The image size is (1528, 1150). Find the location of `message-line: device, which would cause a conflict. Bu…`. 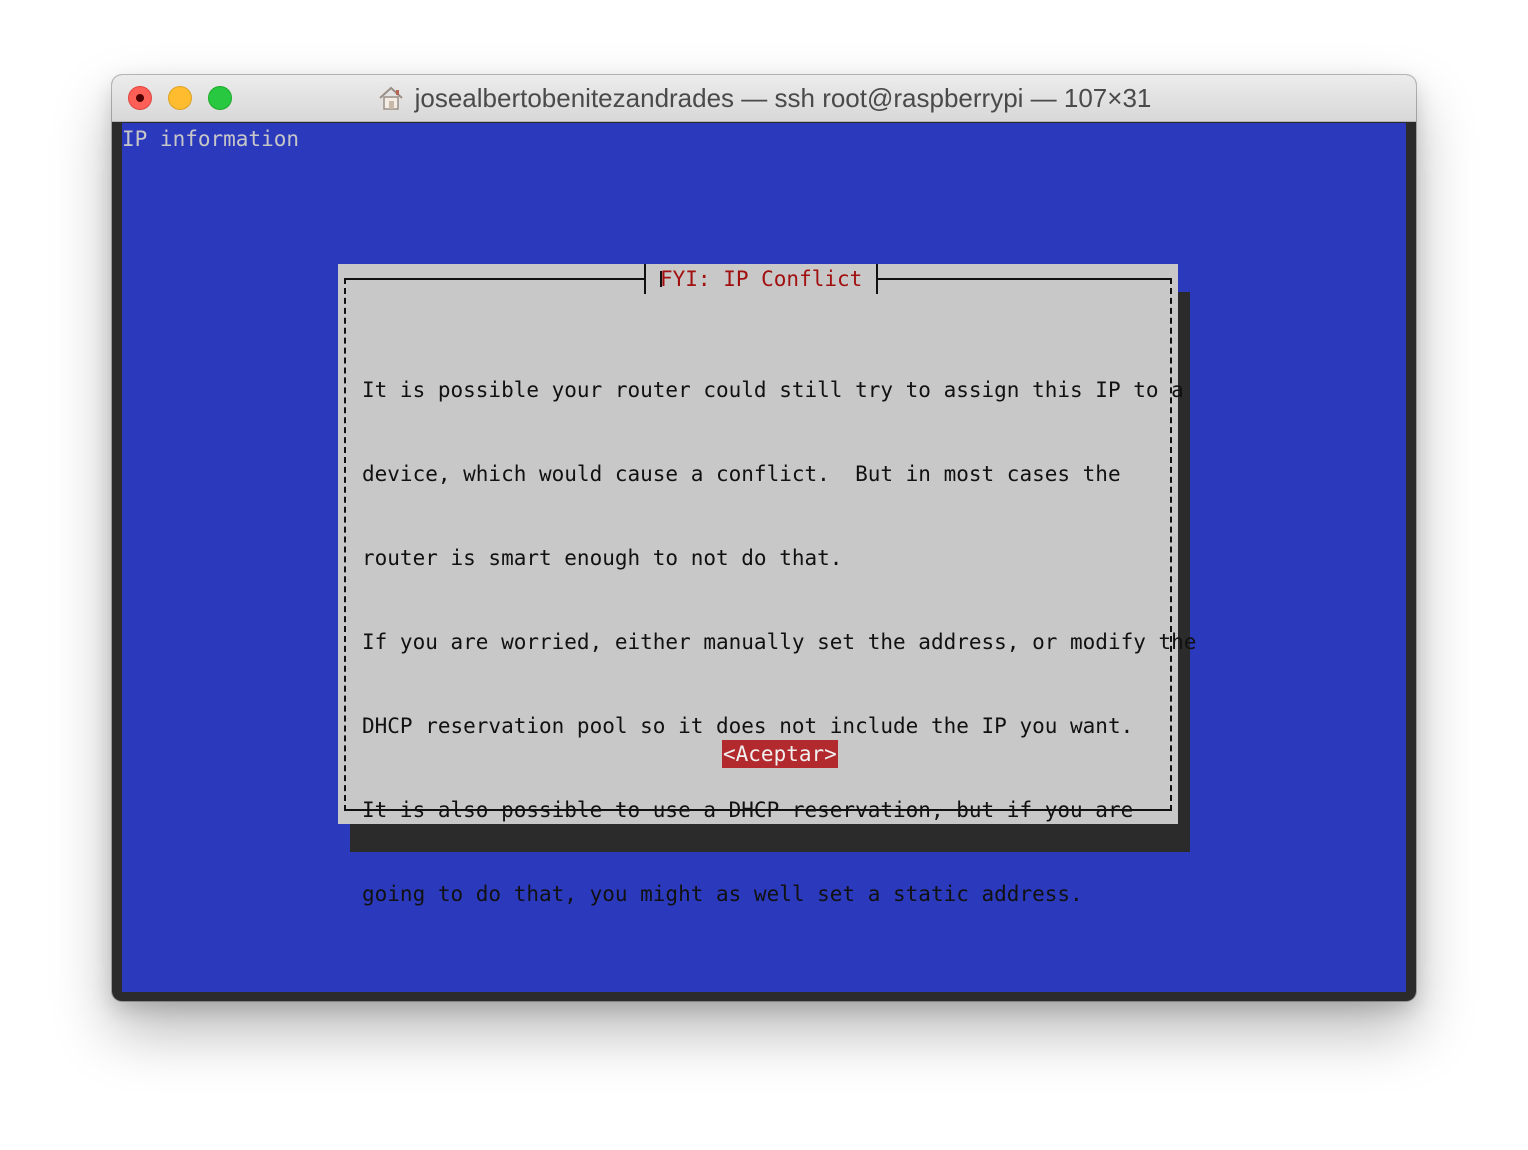

message-line: device, which would cause a conflict. Bu… is located at coordinates (741, 474).